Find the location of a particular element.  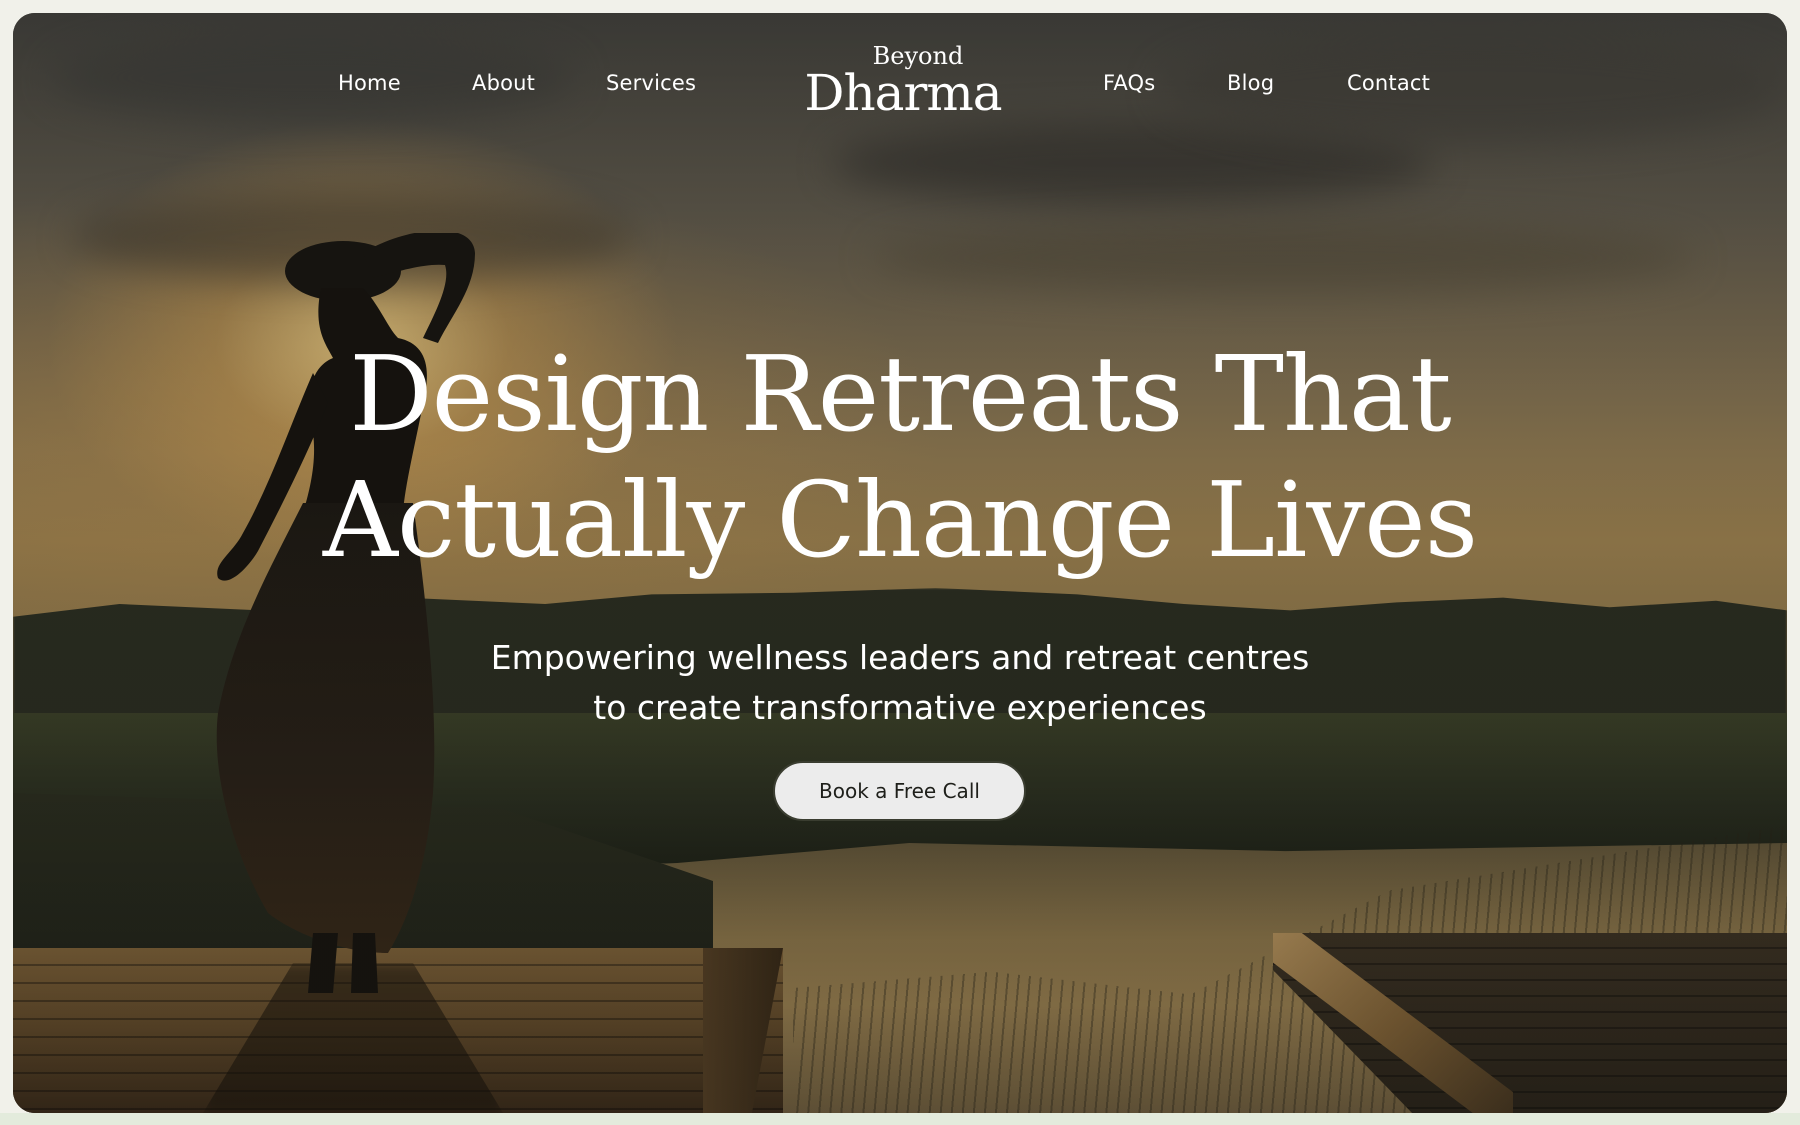

hero-subtitle-line-2: to create transformative experiences is located at coordinates (900, 707).